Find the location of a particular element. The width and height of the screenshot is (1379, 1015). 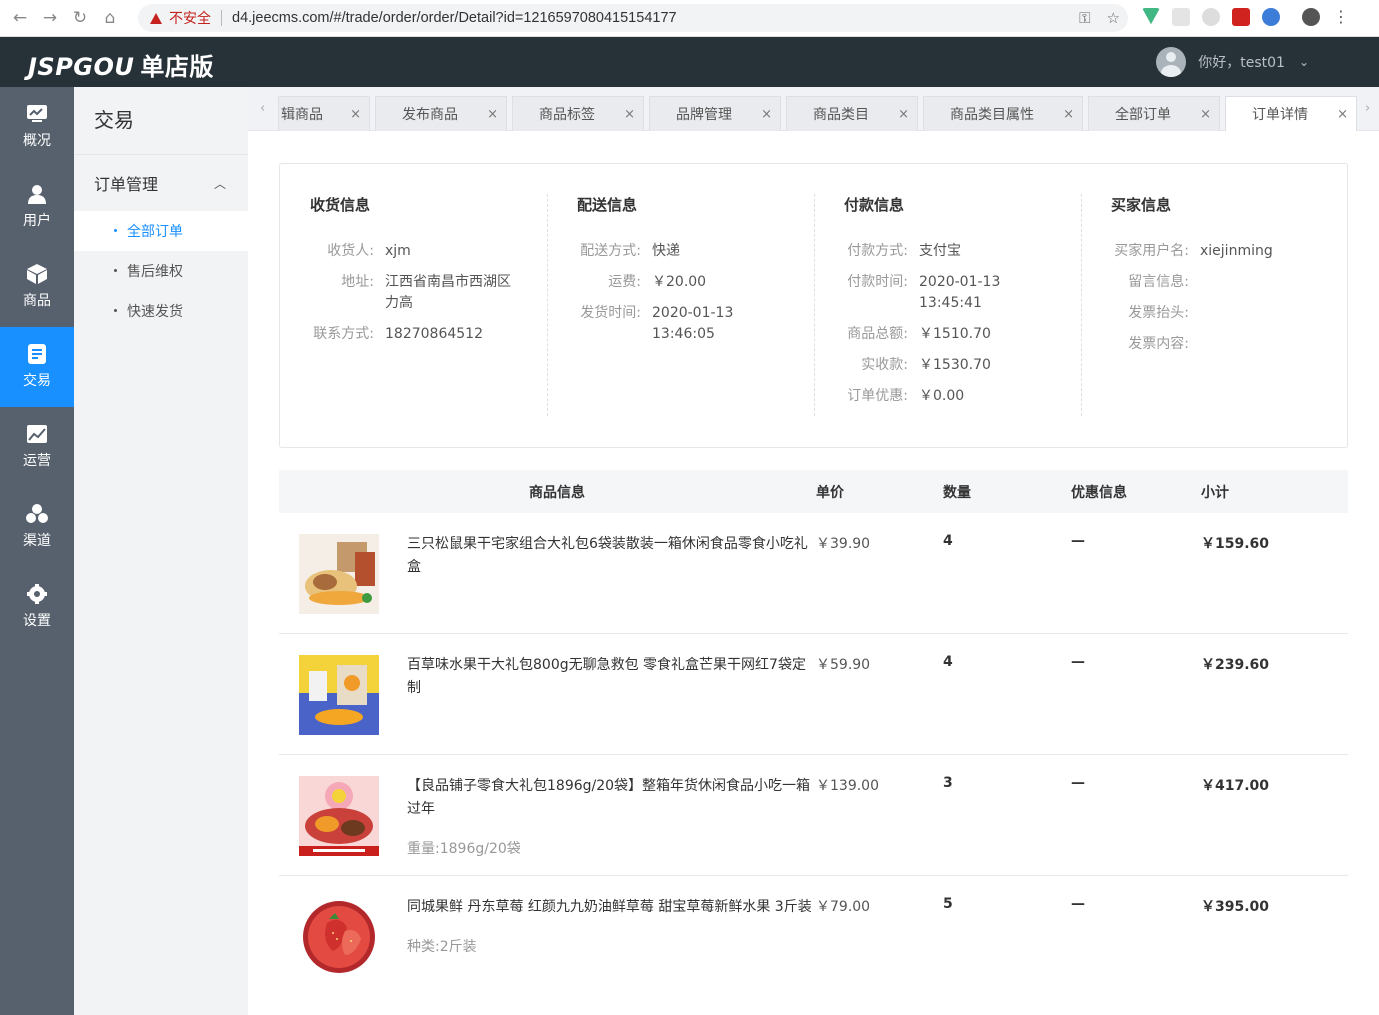

tab-all-orders: 全部订单 × is located at coordinates (1154, 113).